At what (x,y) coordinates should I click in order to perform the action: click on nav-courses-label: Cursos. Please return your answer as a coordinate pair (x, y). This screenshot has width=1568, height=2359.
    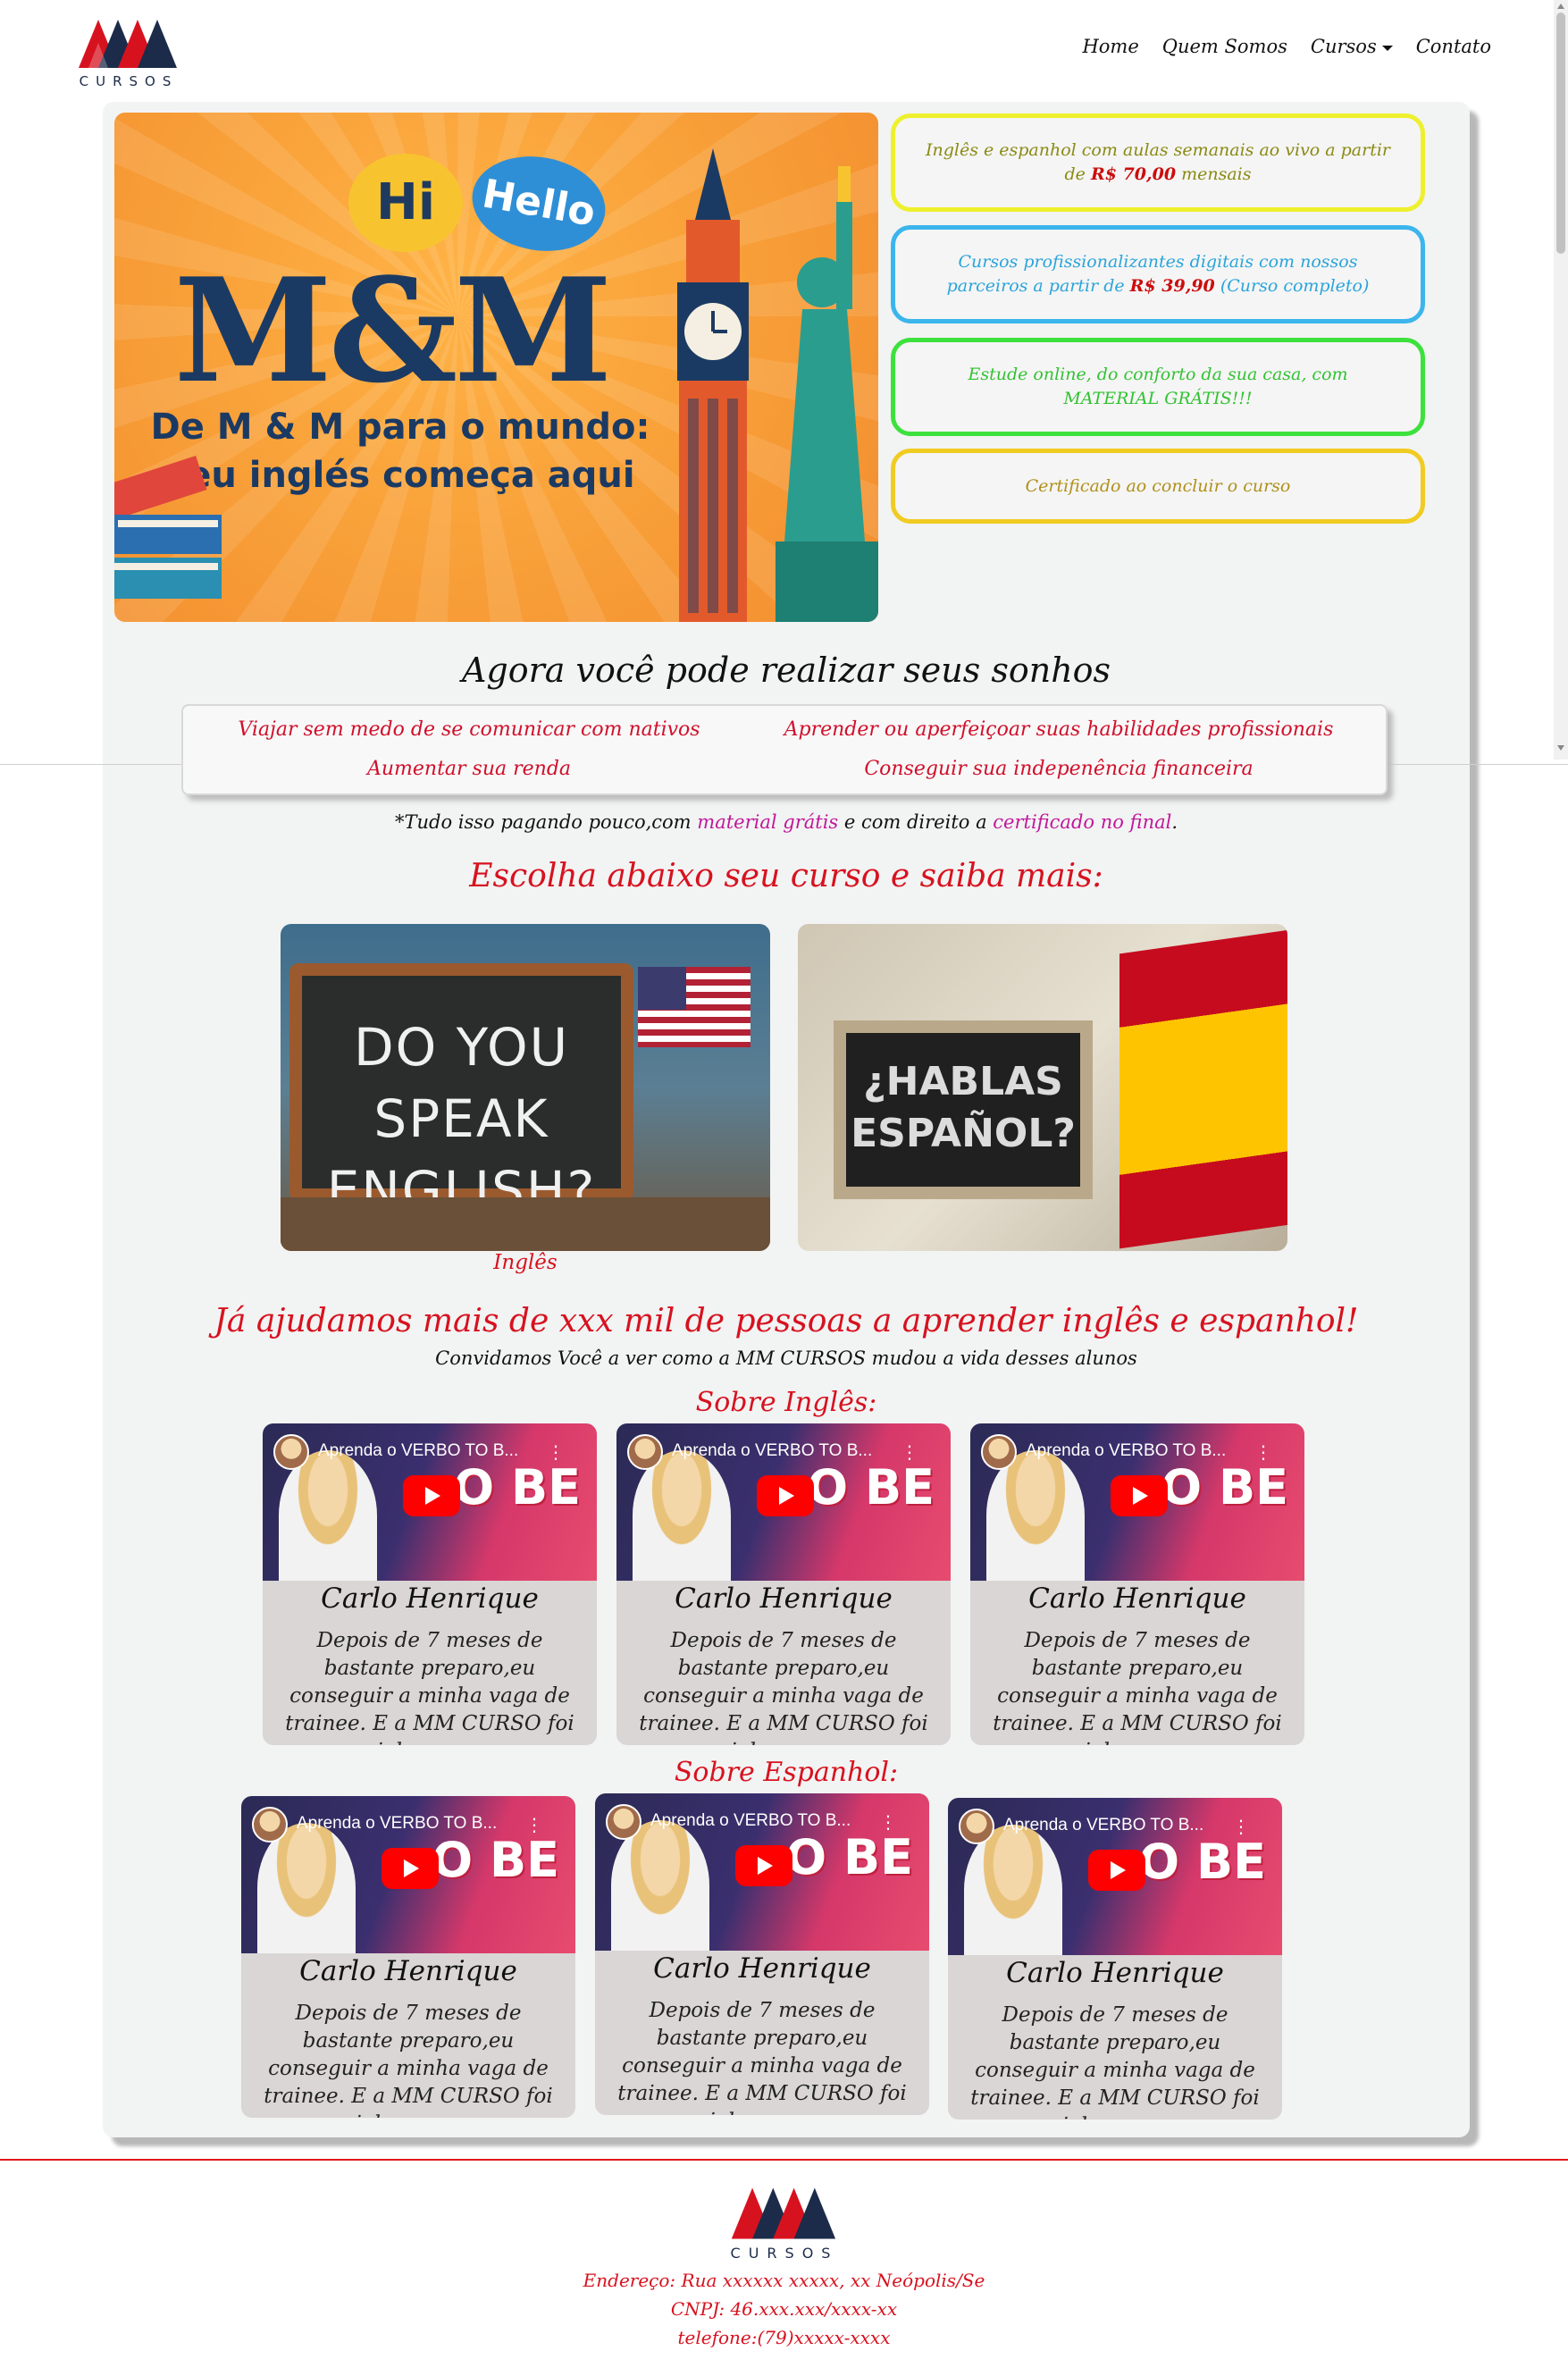
    Looking at the image, I should click on (1343, 46).